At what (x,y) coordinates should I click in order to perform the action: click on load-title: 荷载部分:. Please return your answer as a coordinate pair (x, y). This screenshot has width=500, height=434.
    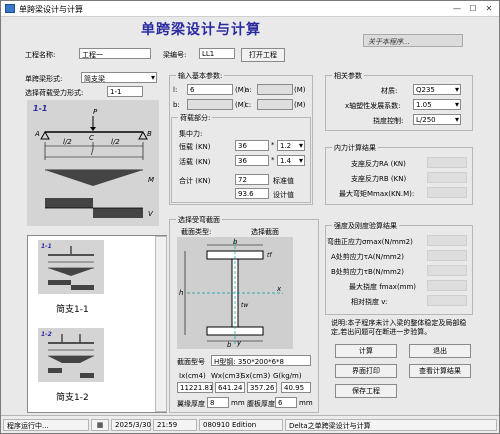
    Looking at the image, I should click on (195, 118).